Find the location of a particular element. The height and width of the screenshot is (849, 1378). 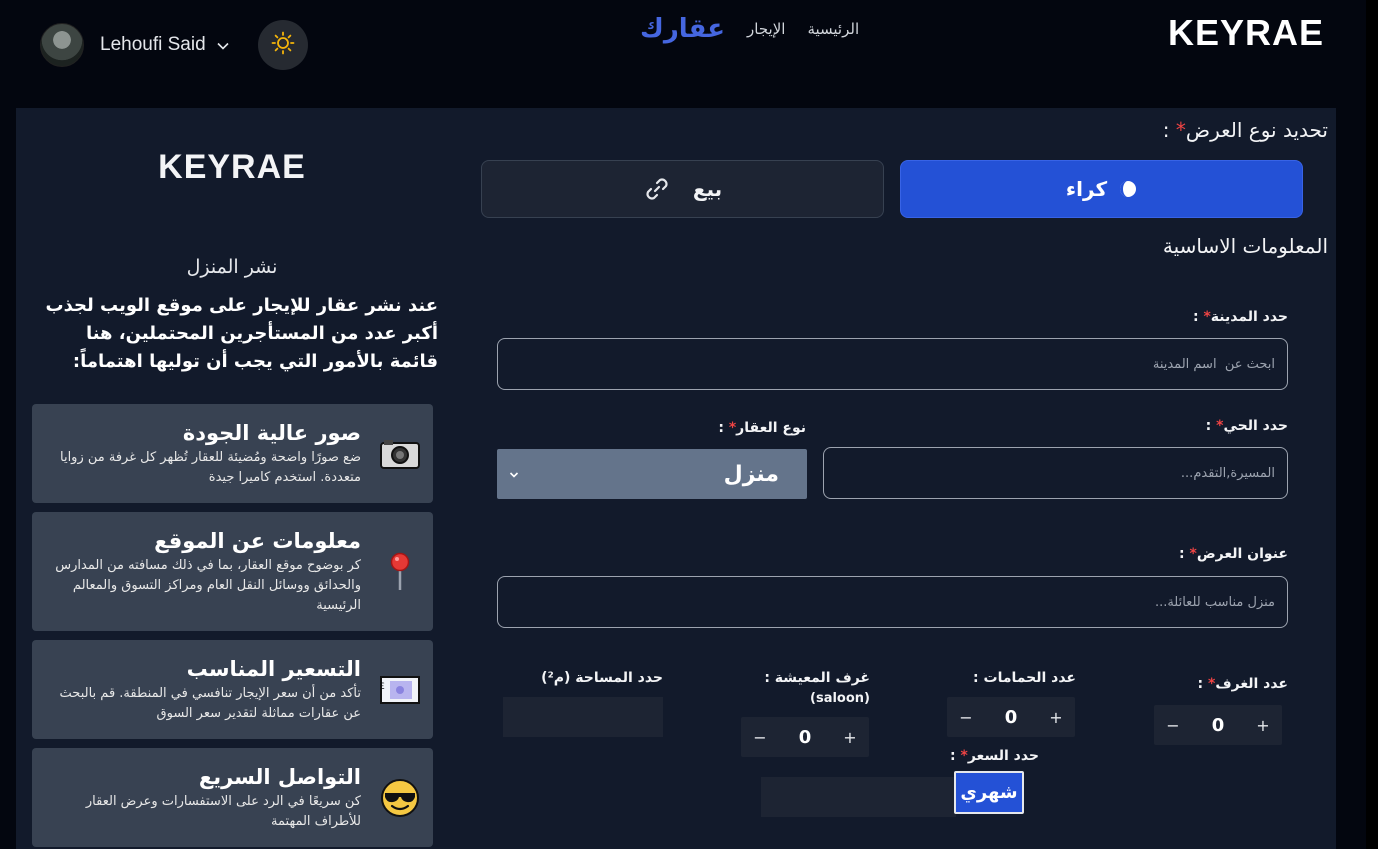

district-label: حدد الحي* : is located at coordinates (1247, 426).